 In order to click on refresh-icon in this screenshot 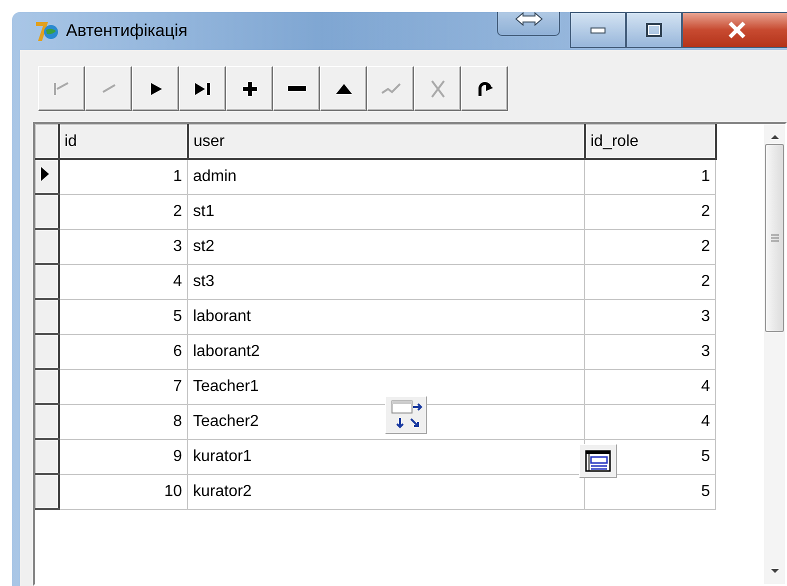, I will do `click(485, 89)`.